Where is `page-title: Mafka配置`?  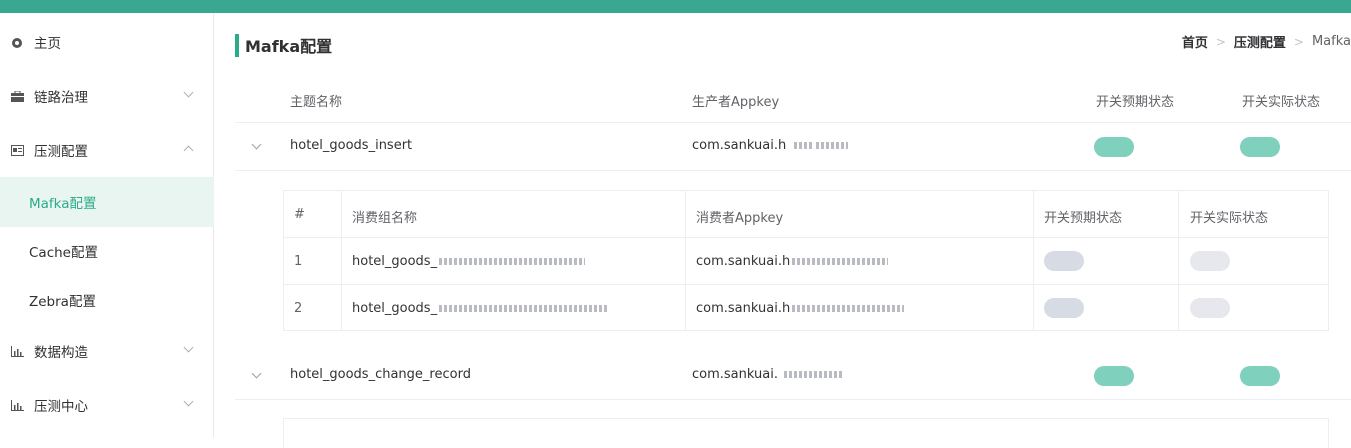
page-title: Mafka配置 is located at coordinates (289, 46).